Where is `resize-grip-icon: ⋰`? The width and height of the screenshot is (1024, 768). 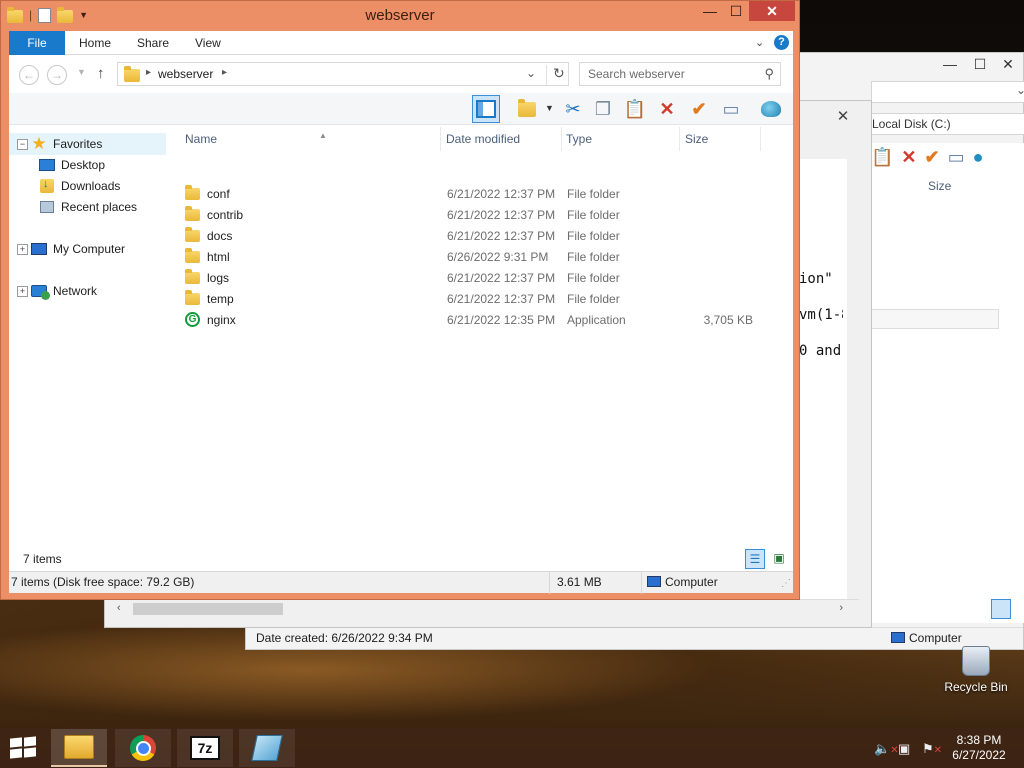 resize-grip-icon: ⋰ is located at coordinates (786, 583).